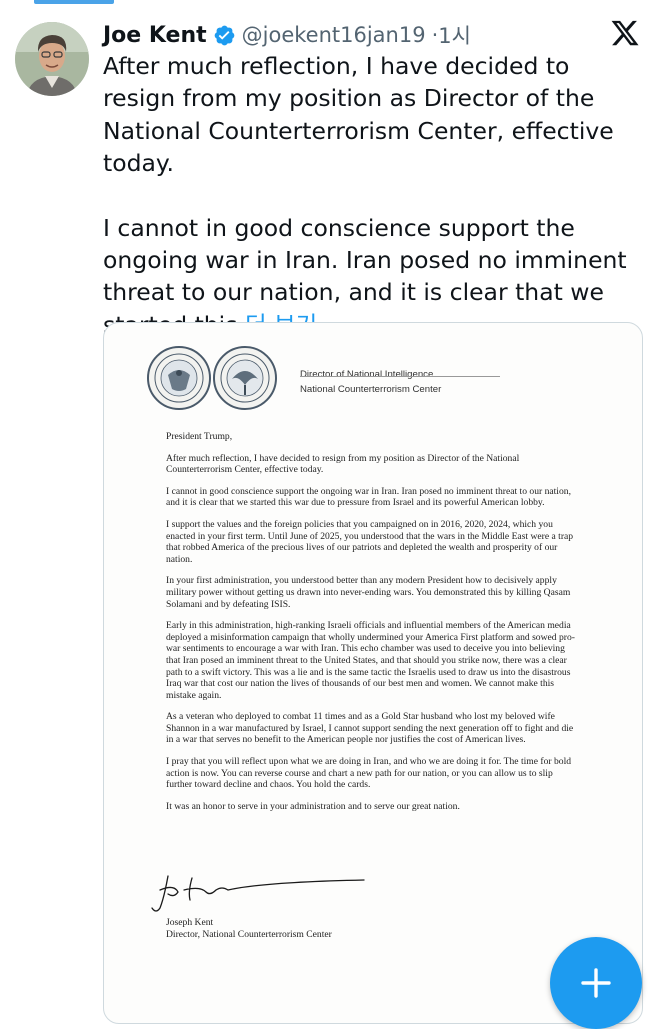 Image resolution: width=658 pixels, height=1029 pixels. What do you see at coordinates (245, 378) in the screenshot?
I see `nctc-seal-icon` at bounding box center [245, 378].